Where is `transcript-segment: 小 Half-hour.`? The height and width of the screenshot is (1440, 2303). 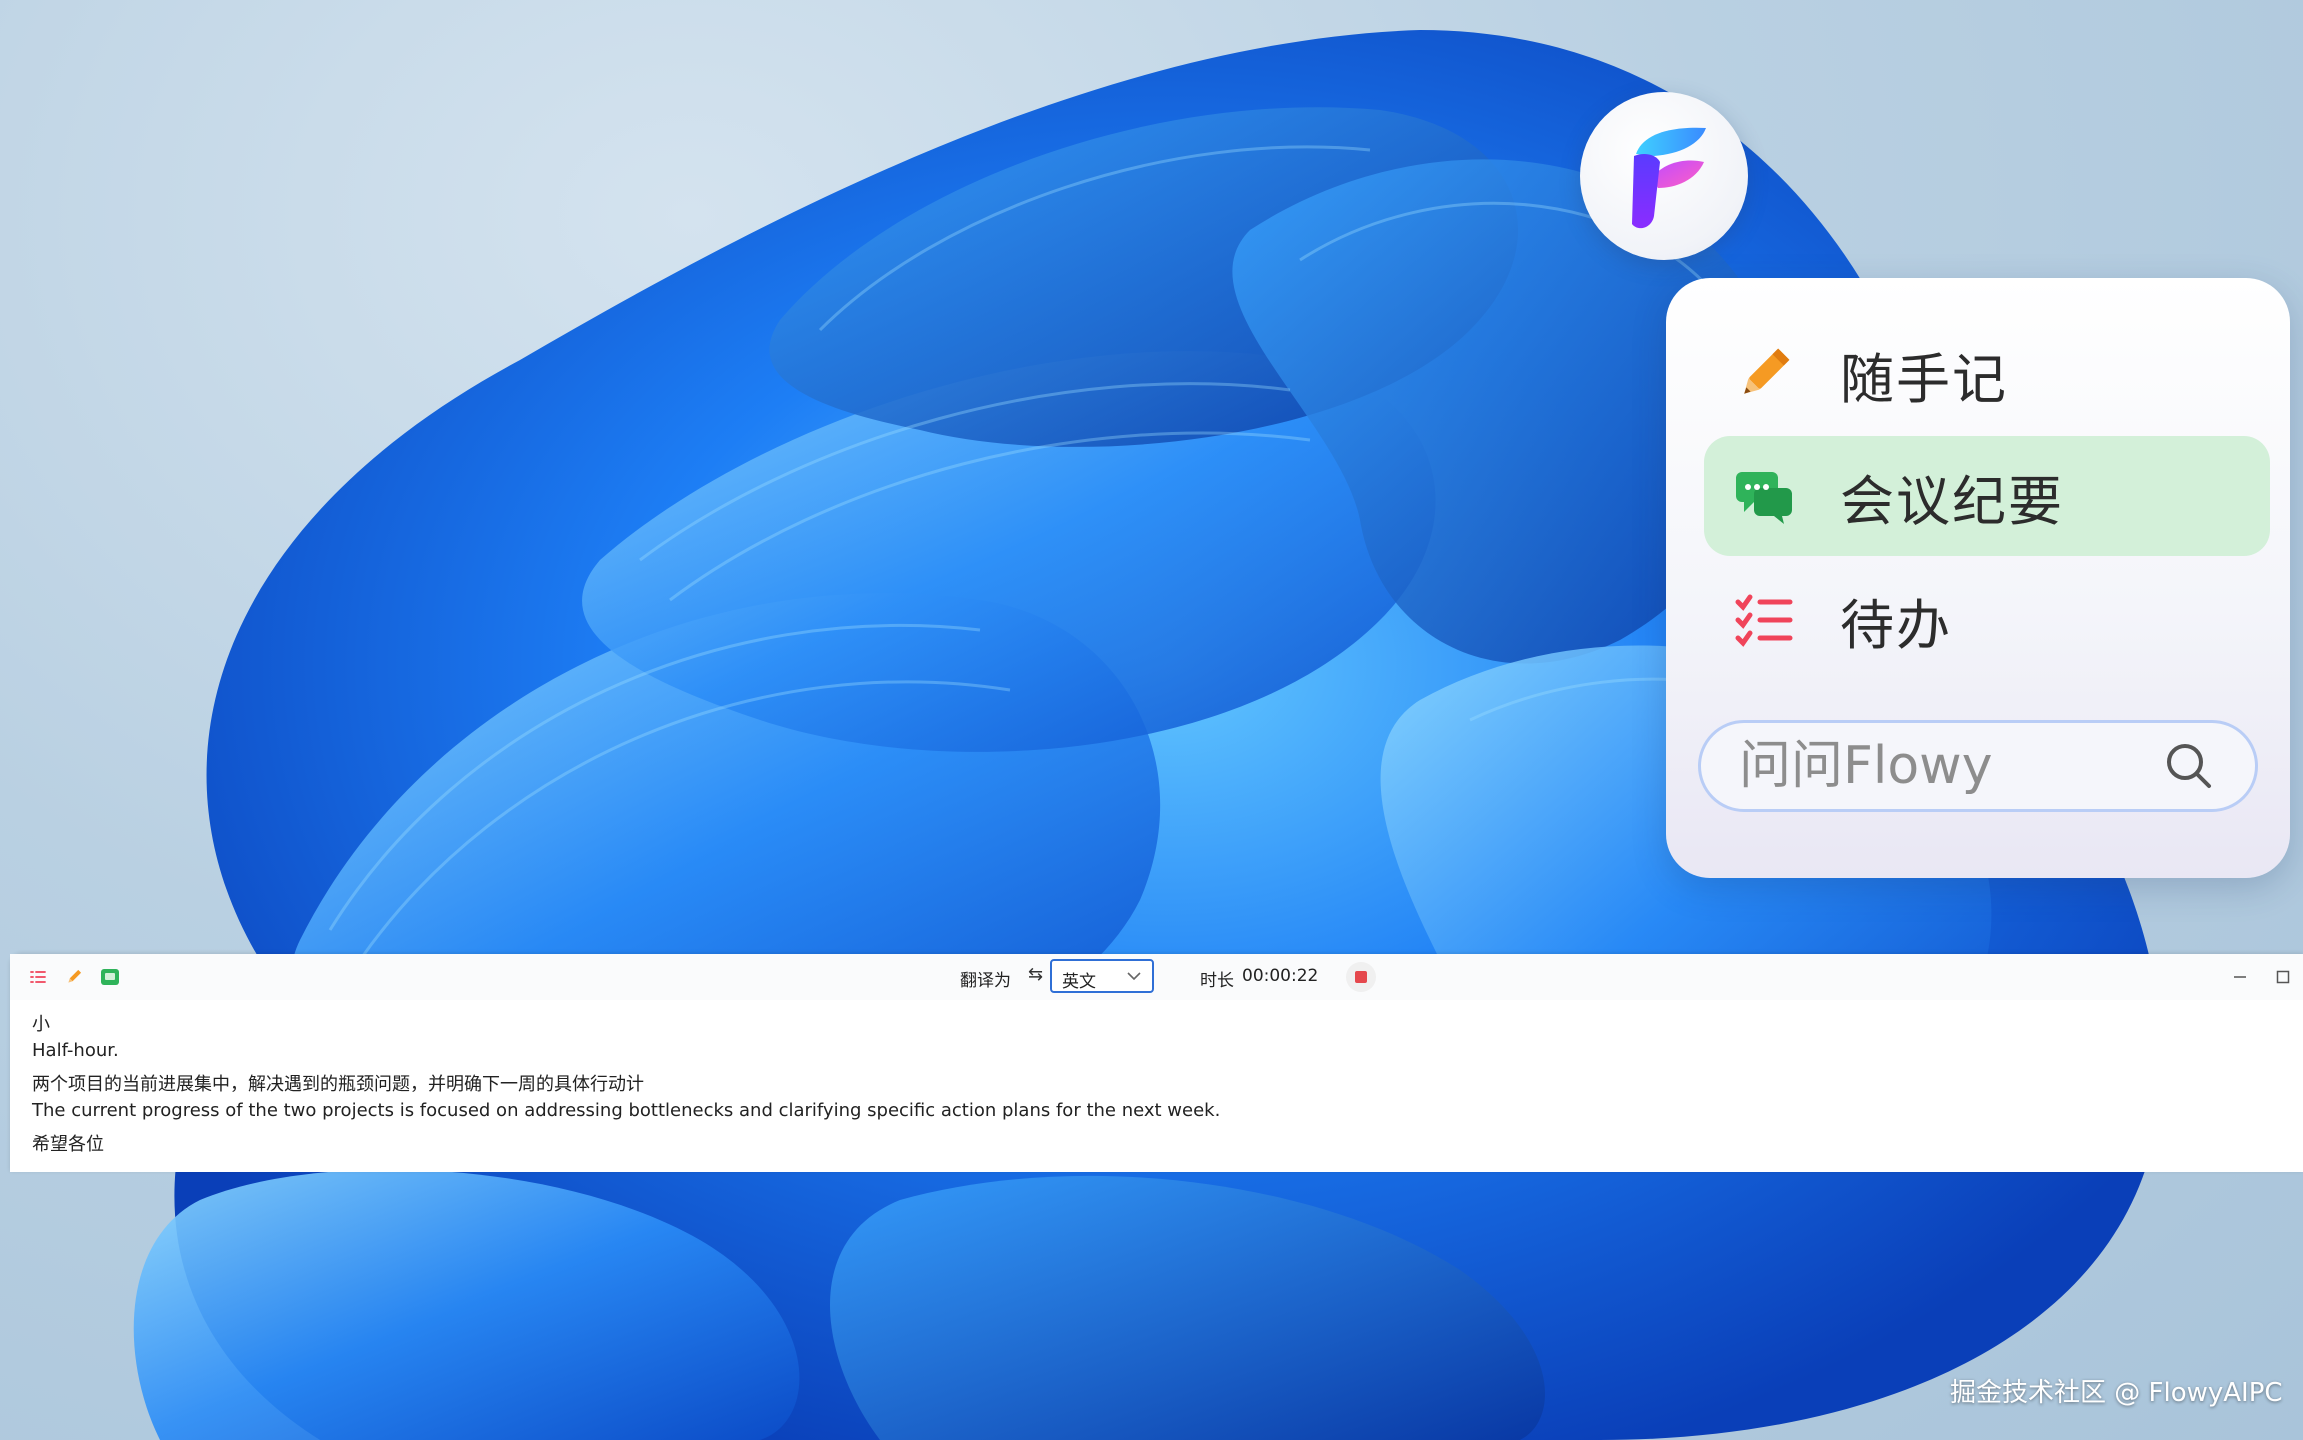 transcript-segment: 小 Half-hour. is located at coordinates (1157, 1038).